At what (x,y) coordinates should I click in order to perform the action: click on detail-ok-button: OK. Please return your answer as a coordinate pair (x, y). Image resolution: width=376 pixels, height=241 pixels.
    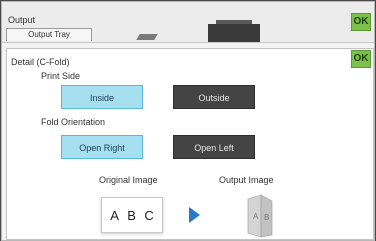
    Looking at the image, I should click on (361, 59).